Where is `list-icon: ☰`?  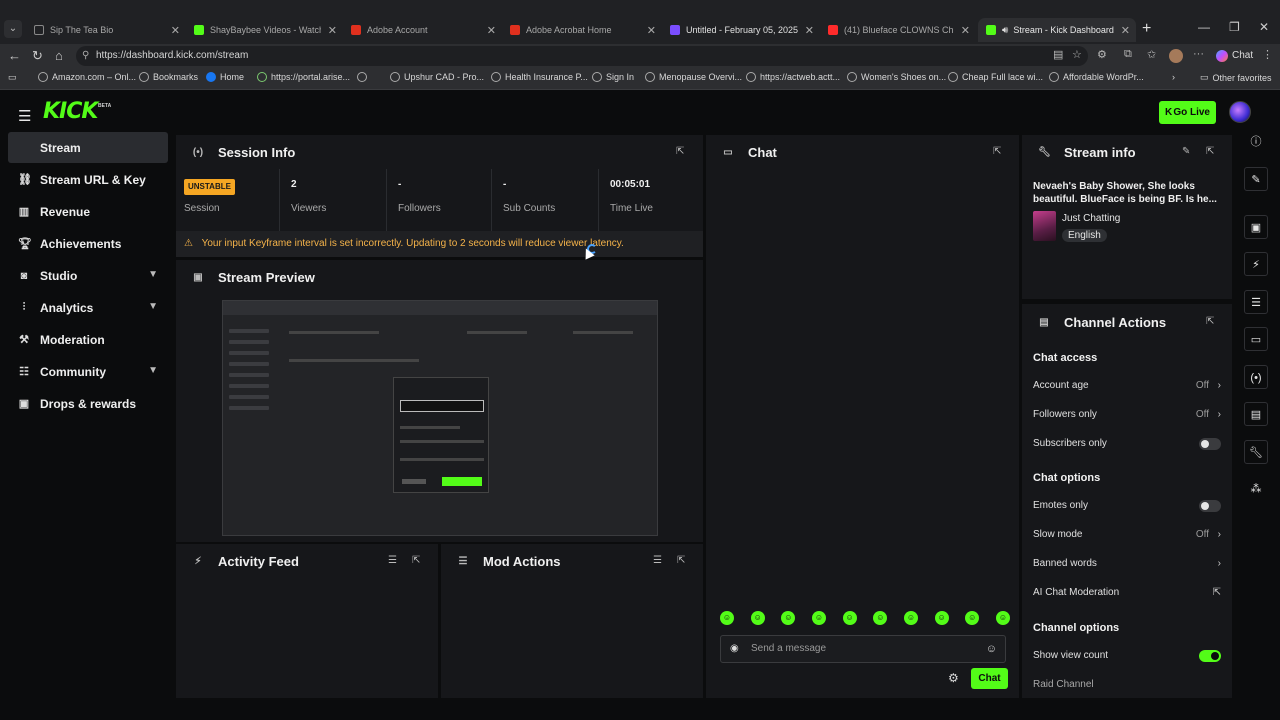 list-icon: ☰ is located at coordinates (1256, 302).